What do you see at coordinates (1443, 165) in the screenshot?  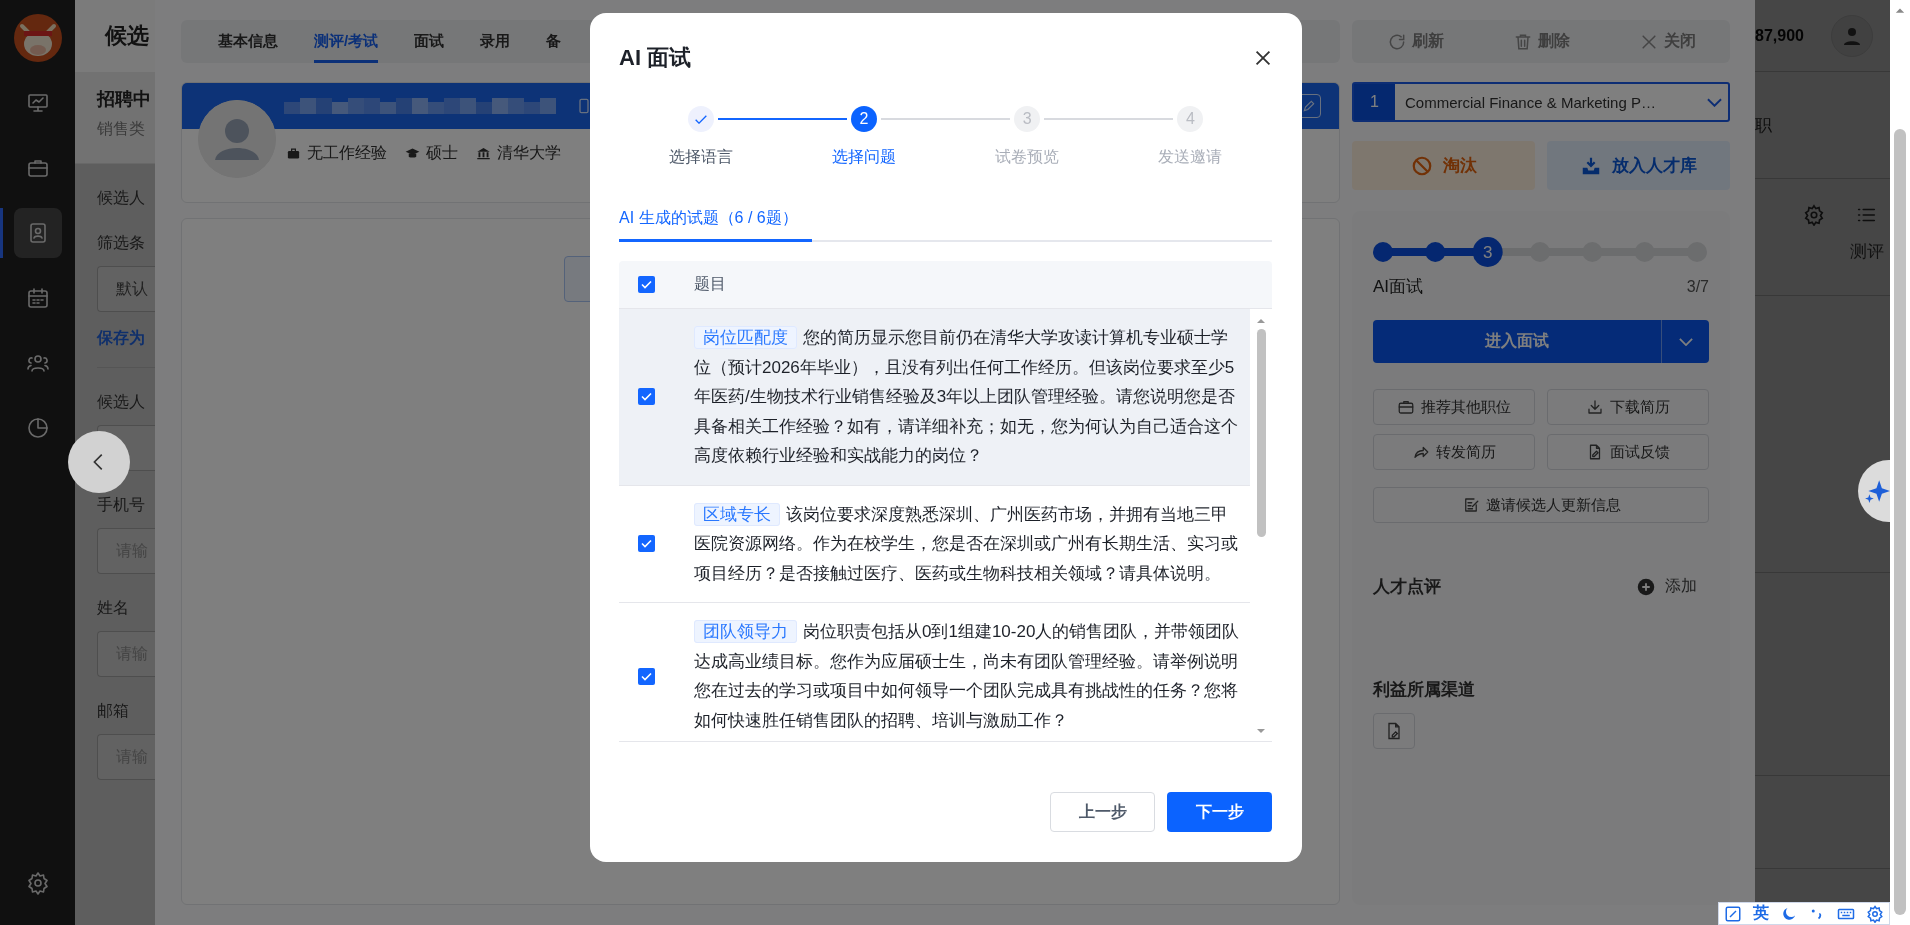 I see `reject-button: 淘汰` at bounding box center [1443, 165].